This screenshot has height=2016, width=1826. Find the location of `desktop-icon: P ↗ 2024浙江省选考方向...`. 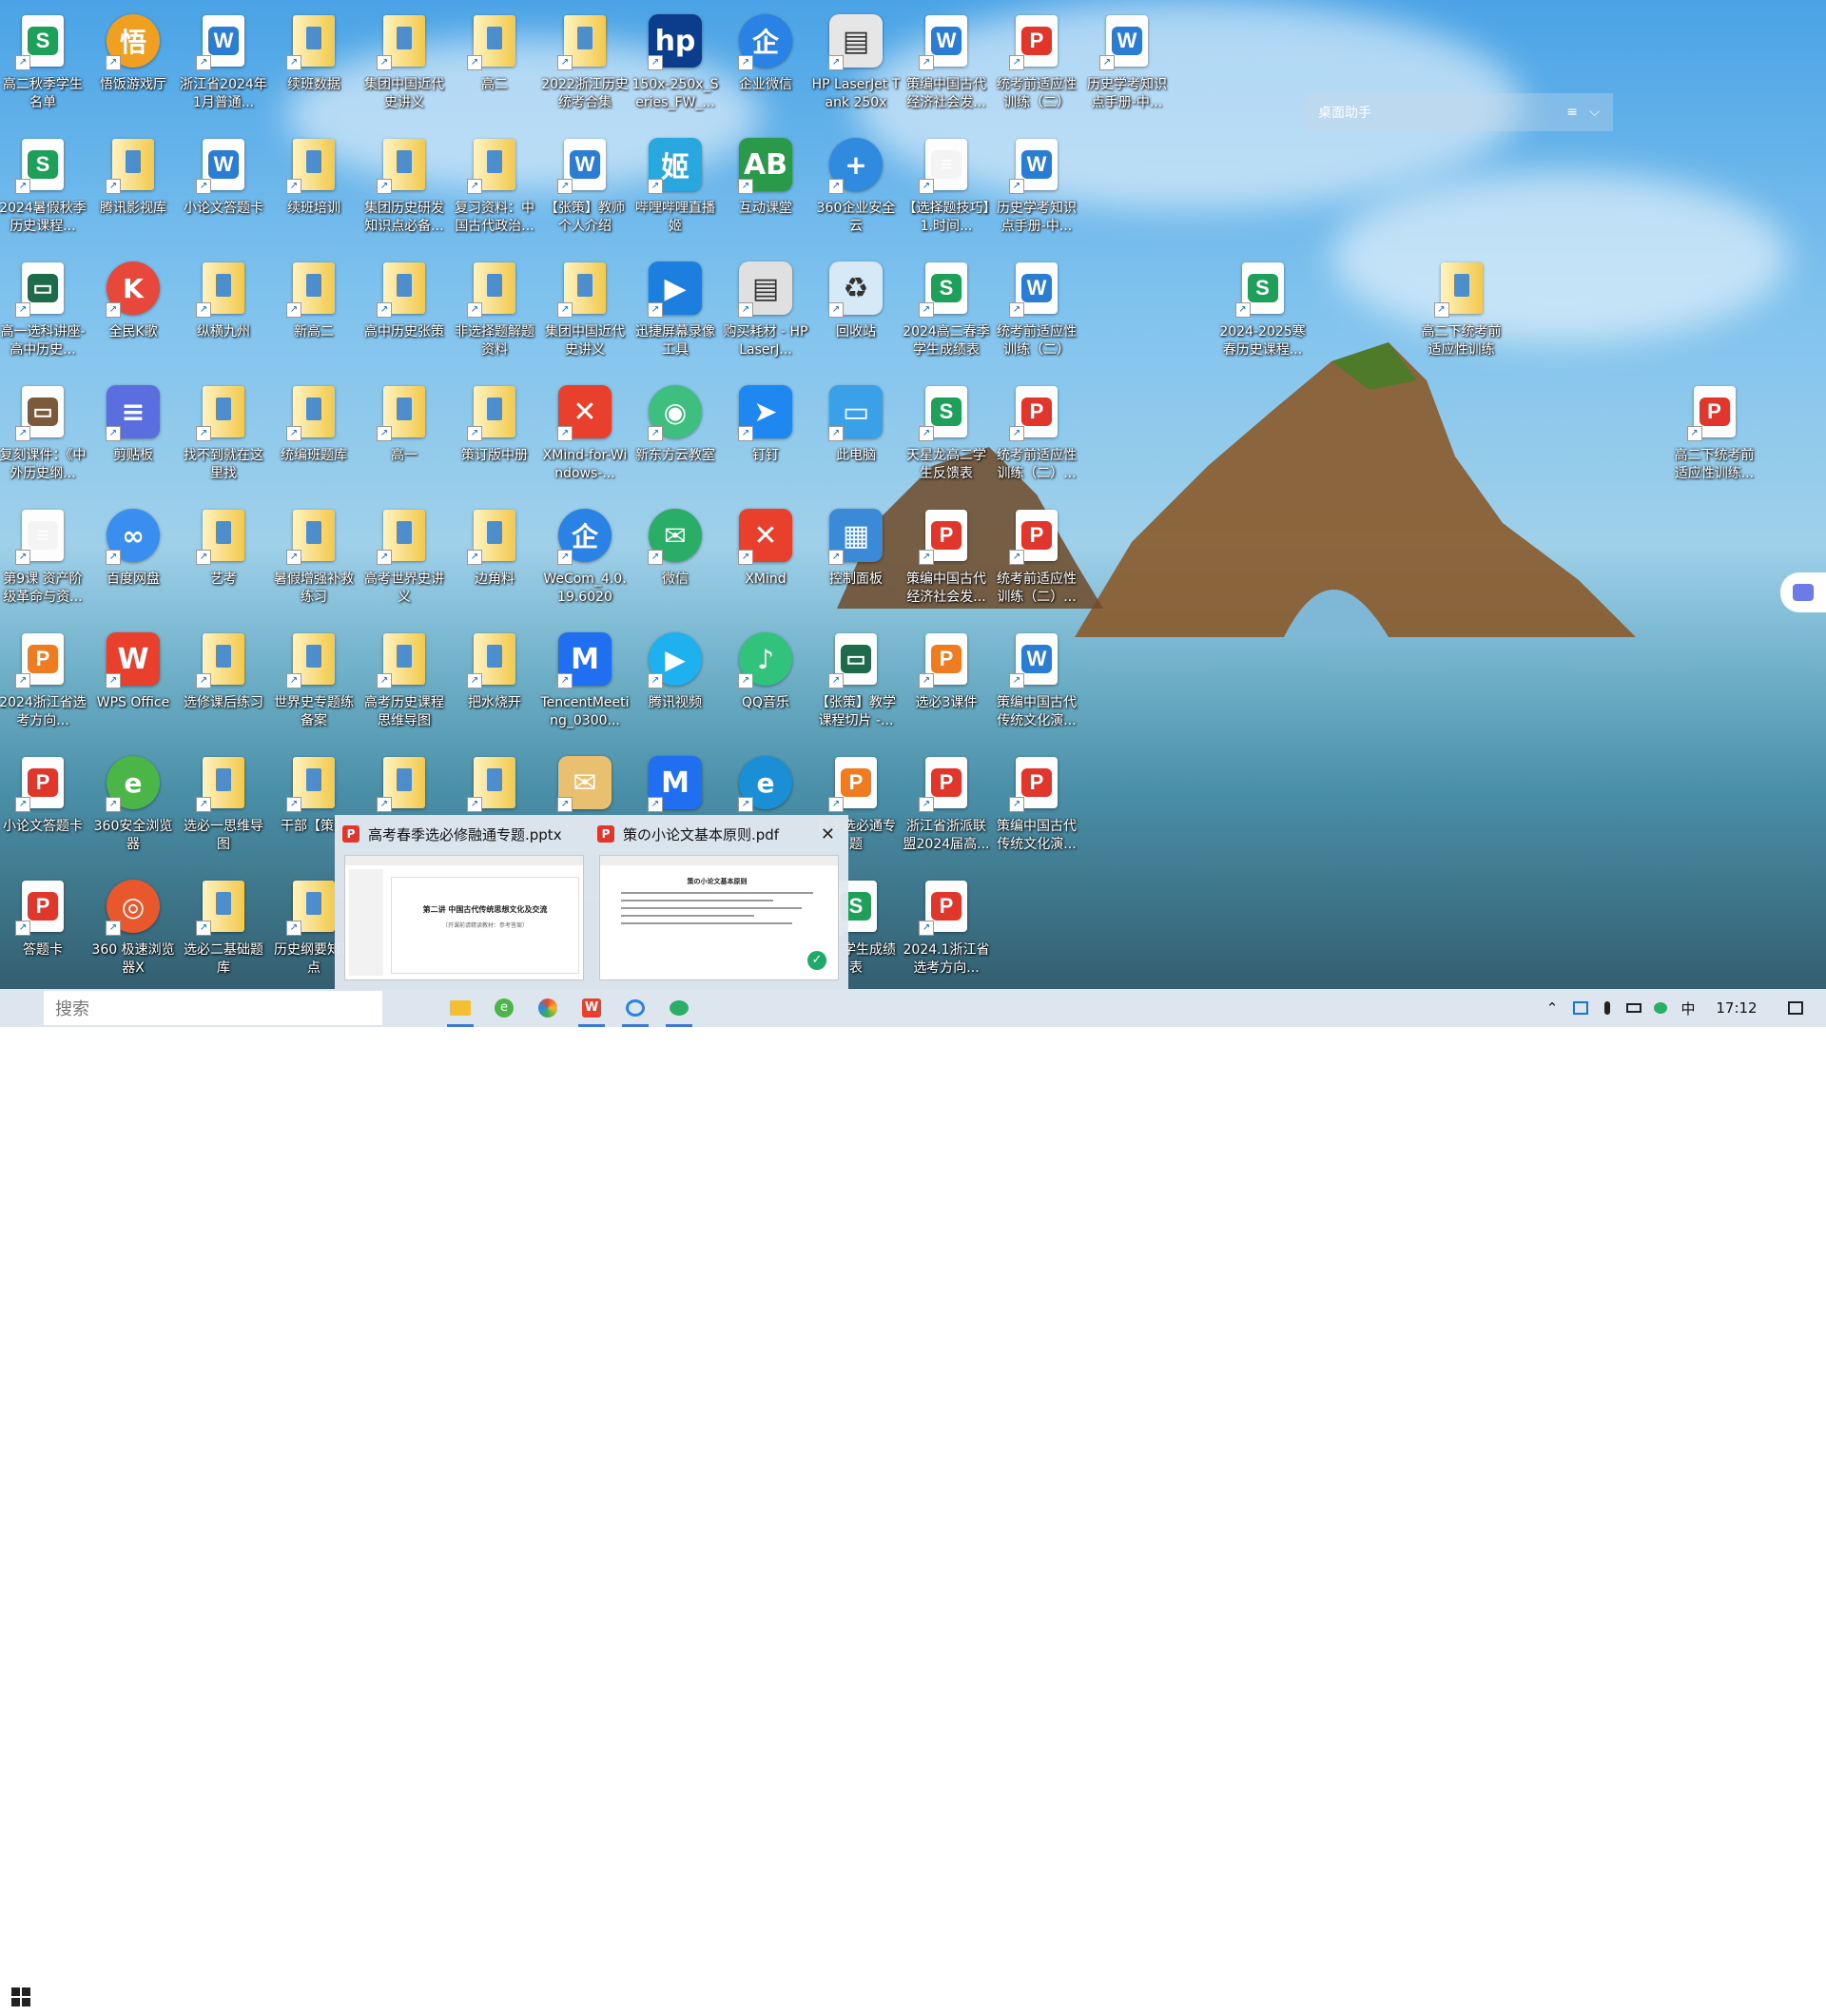

desktop-icon: P ↗ 2024浙江省选考方向... is located at coordinates (44, 682).